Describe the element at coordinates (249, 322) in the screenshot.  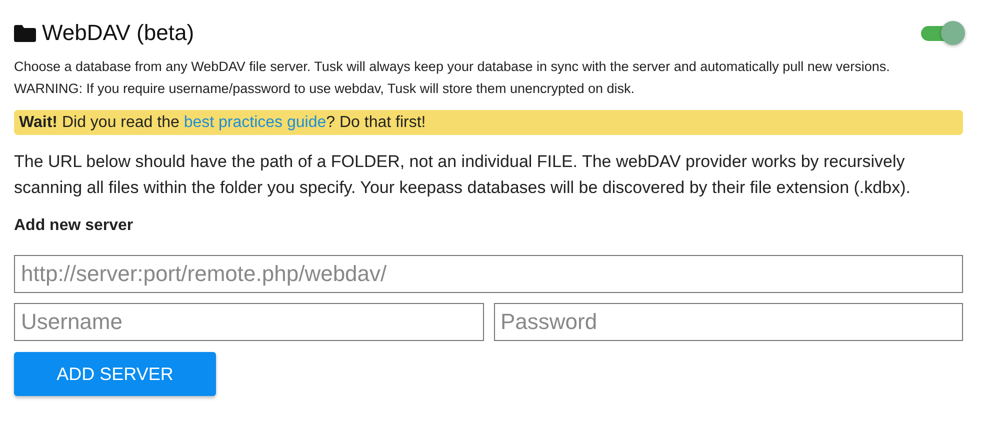
I see `username-field: Username` at that location.